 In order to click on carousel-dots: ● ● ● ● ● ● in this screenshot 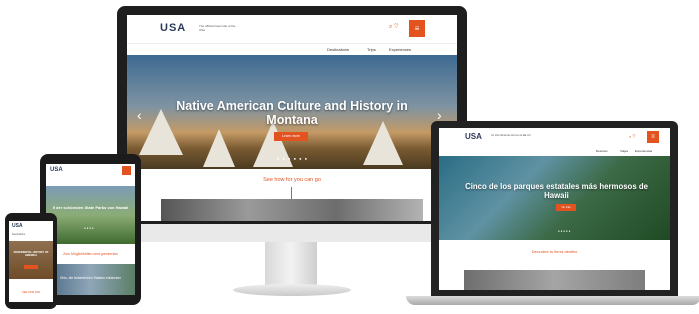, I will do `click(292, 158)`.